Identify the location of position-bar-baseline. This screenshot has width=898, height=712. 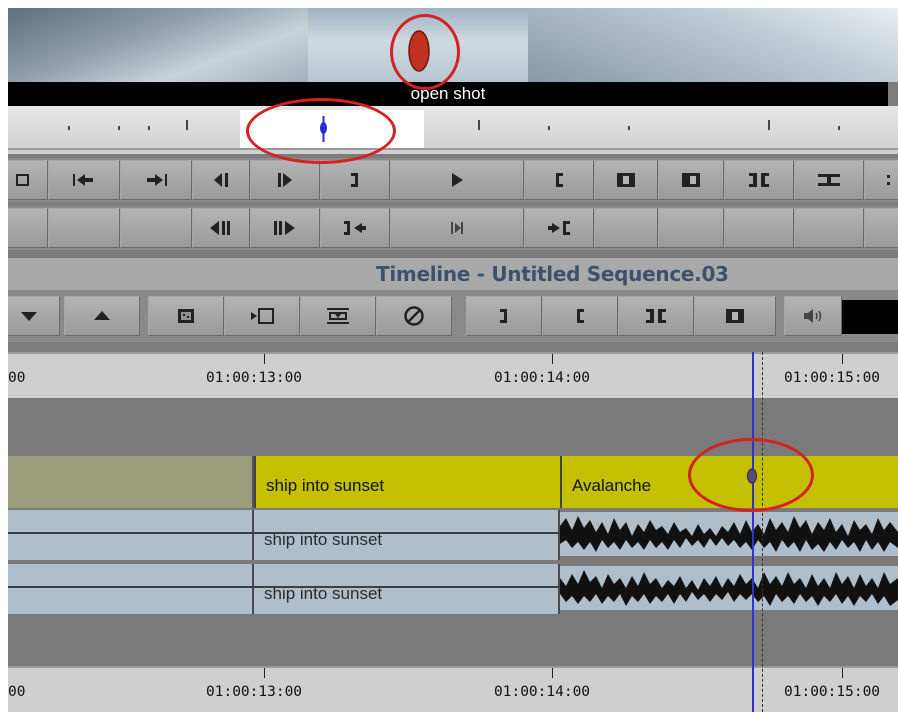
(453, 149).